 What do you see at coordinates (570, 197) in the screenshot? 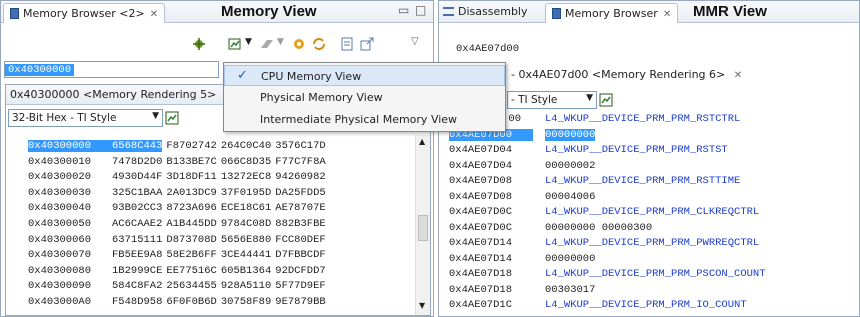
I see `register-value: 00004006` at bounding box center [570, 197].